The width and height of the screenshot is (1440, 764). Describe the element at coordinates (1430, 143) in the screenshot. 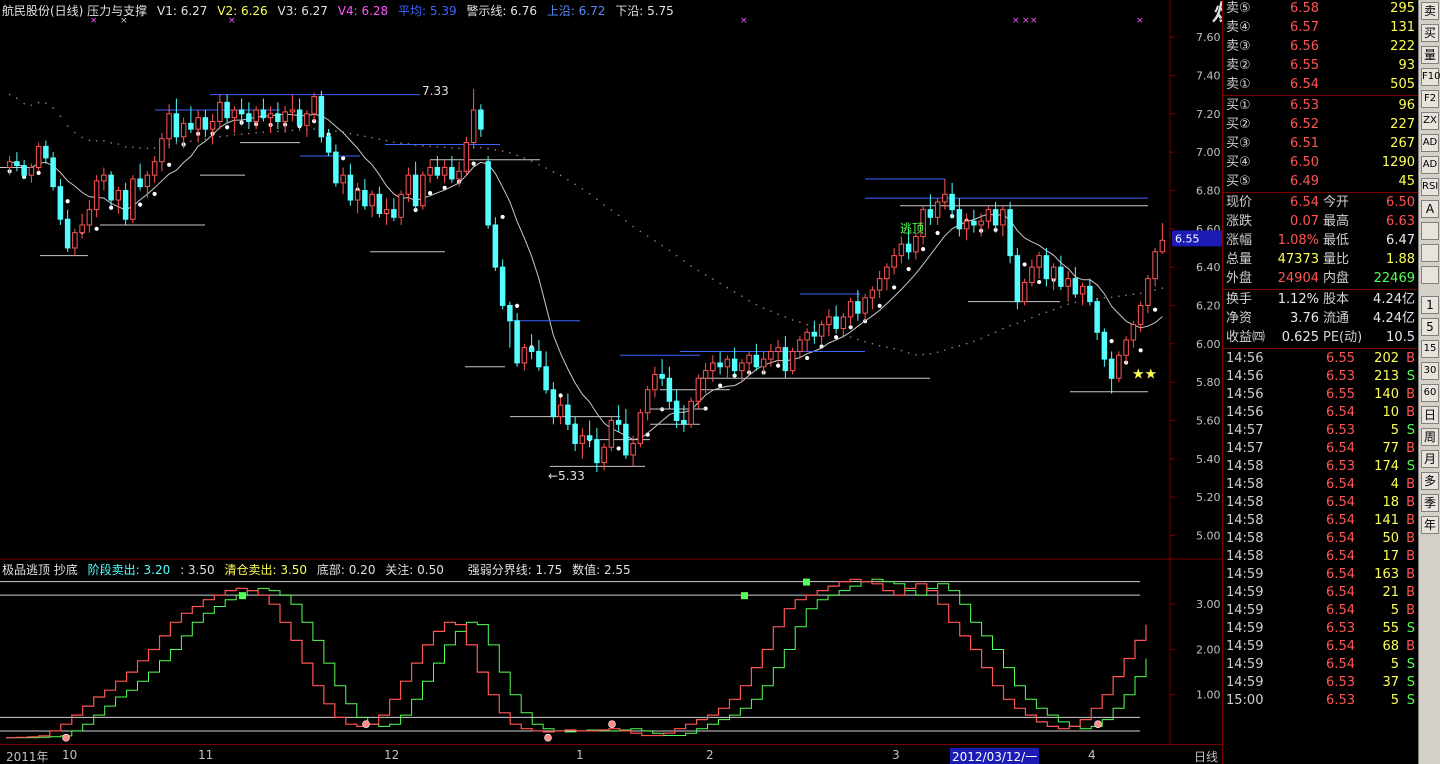

I see `toolbar-button-6: AD` at that location.